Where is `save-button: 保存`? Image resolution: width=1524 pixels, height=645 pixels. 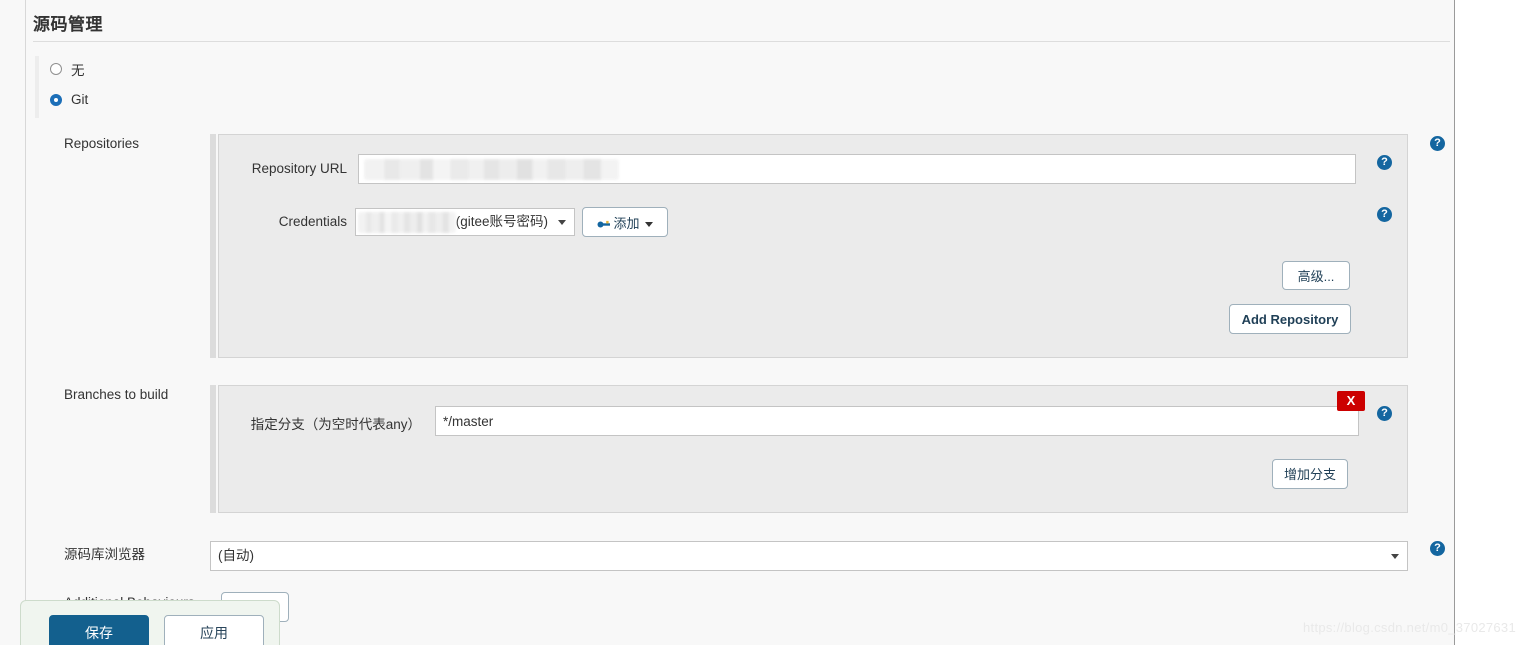 save-button: 保存 is located at coordinates (99, 630).